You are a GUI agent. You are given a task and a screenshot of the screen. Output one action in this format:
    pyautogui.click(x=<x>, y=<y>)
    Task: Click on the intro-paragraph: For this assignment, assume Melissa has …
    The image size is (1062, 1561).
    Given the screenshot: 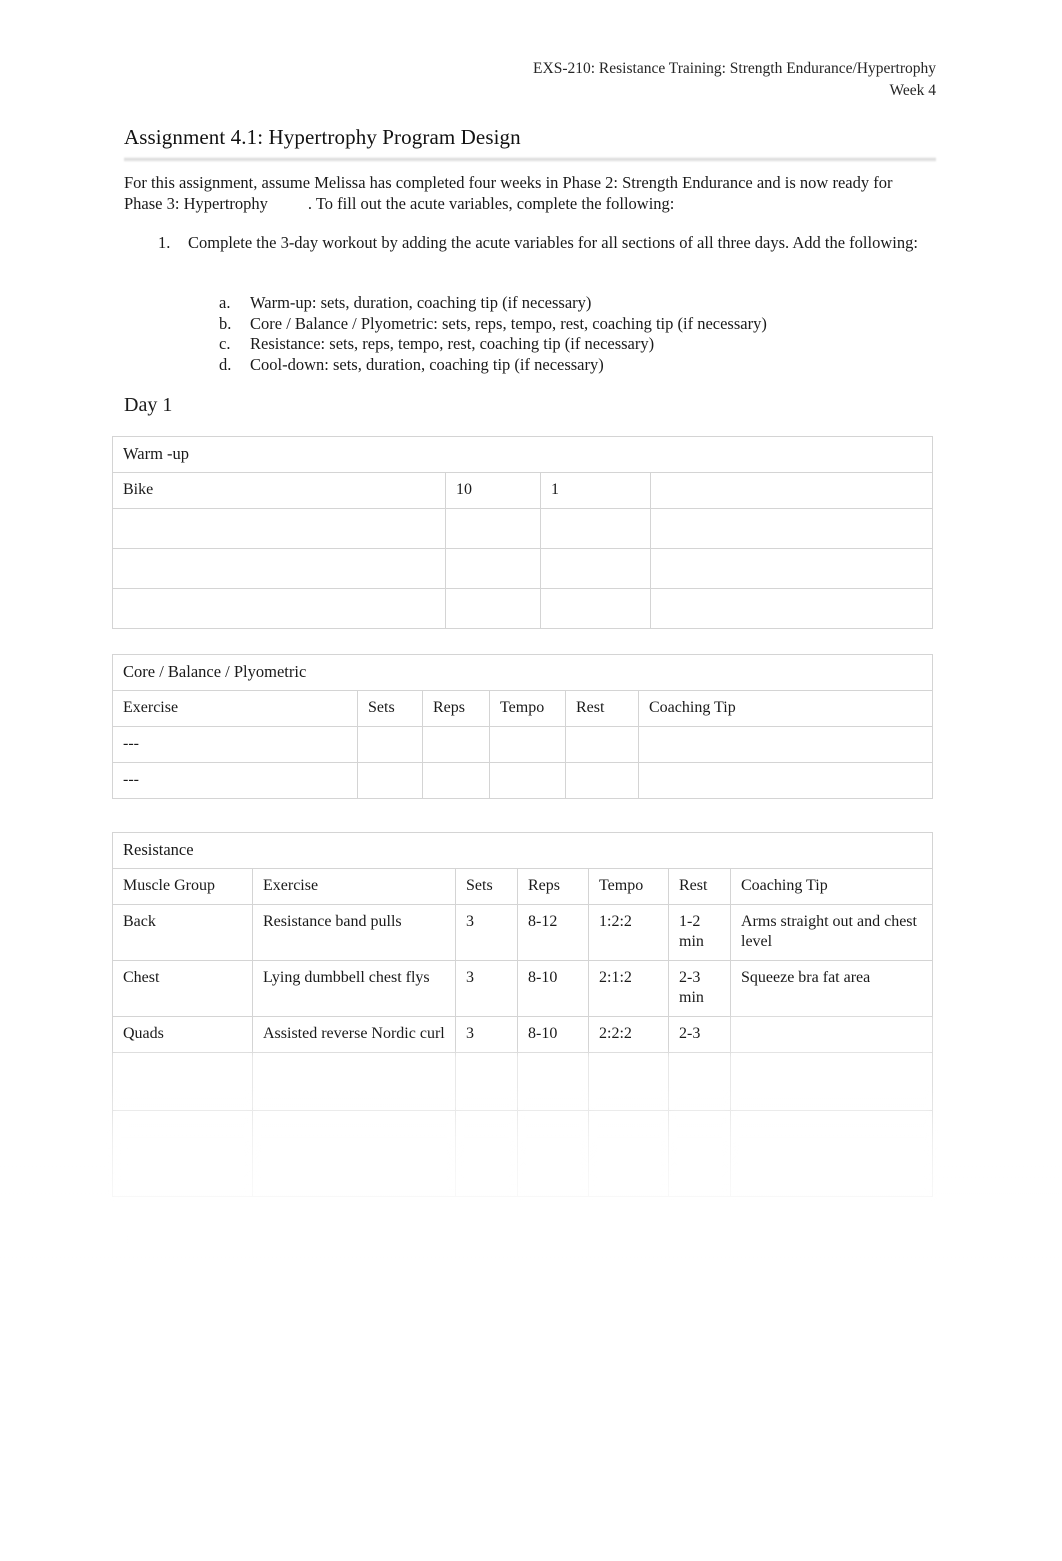 What is the action you would take?
    pyautogui.click(x=531, y=193)
    